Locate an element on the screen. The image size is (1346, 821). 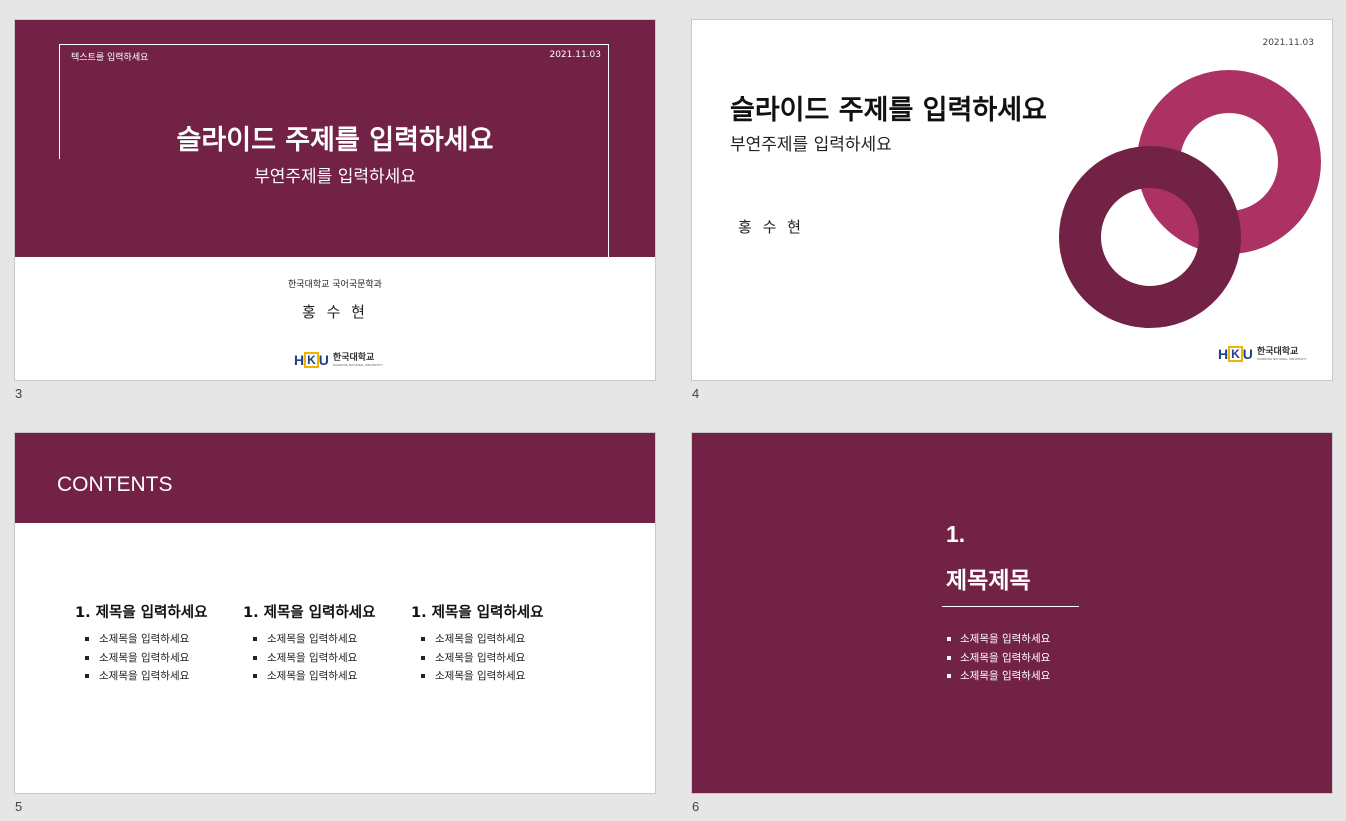
slide-number-4: 4 is located at coordinates (696, 393).